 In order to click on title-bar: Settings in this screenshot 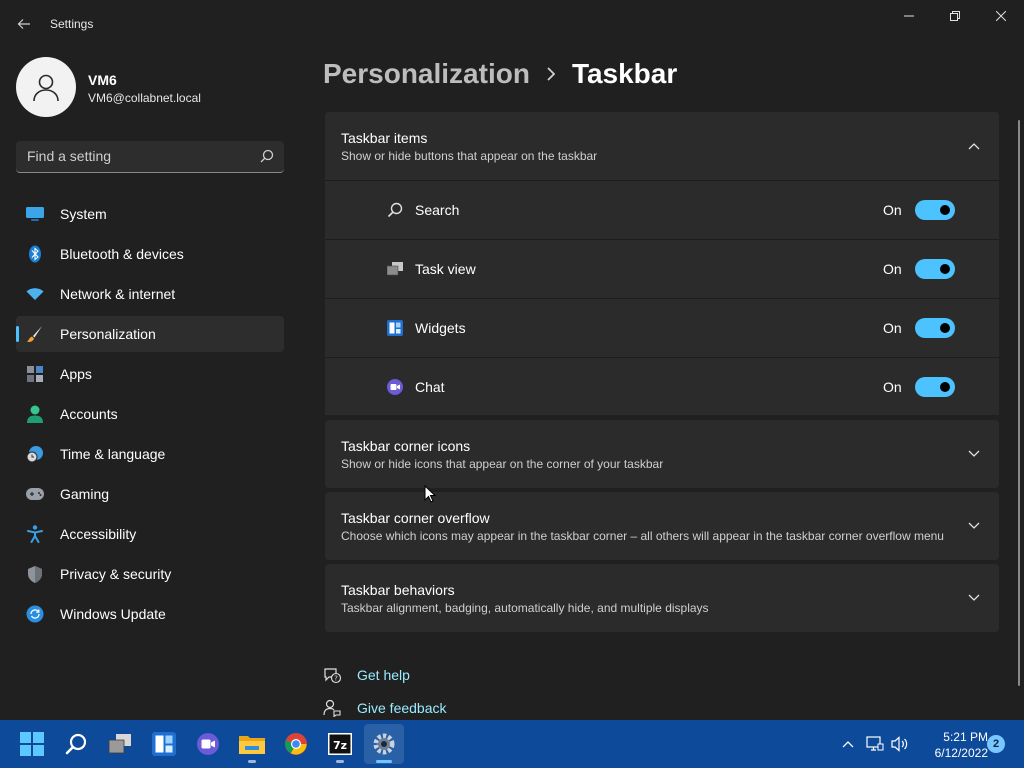, I will do `click(512, 24)`.